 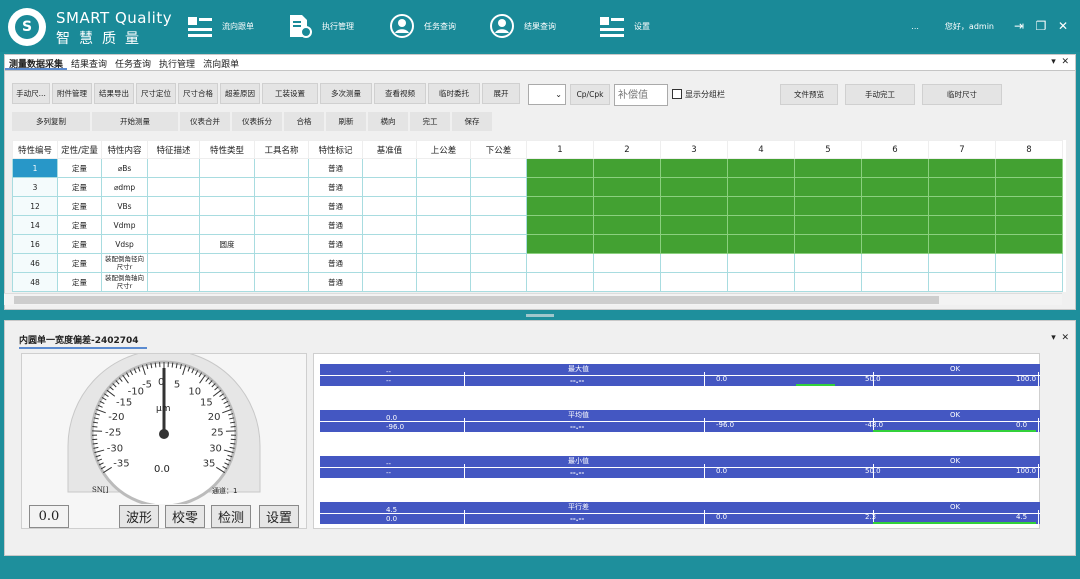 I want to click on nav-task: 任务查询, so click(x=422, y=26).